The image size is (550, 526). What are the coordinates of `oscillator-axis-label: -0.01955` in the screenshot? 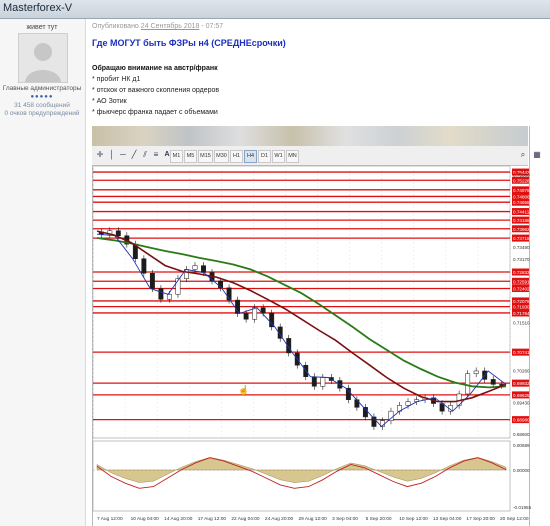 It's located at (522, 507).